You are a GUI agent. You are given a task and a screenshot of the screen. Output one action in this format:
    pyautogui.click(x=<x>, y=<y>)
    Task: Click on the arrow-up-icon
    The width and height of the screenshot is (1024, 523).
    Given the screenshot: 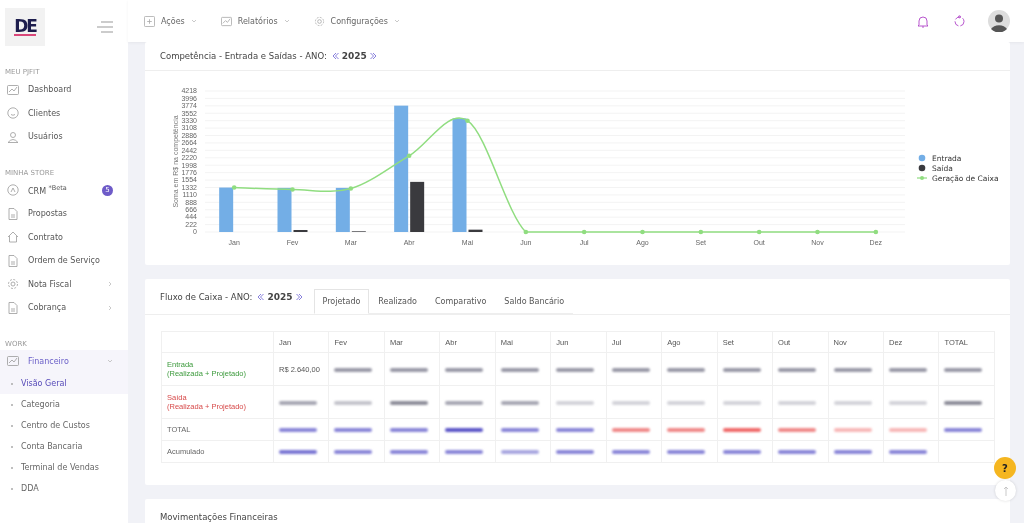 What is the action you would take?
    pyautogui.click(x=1005, y=490)
    